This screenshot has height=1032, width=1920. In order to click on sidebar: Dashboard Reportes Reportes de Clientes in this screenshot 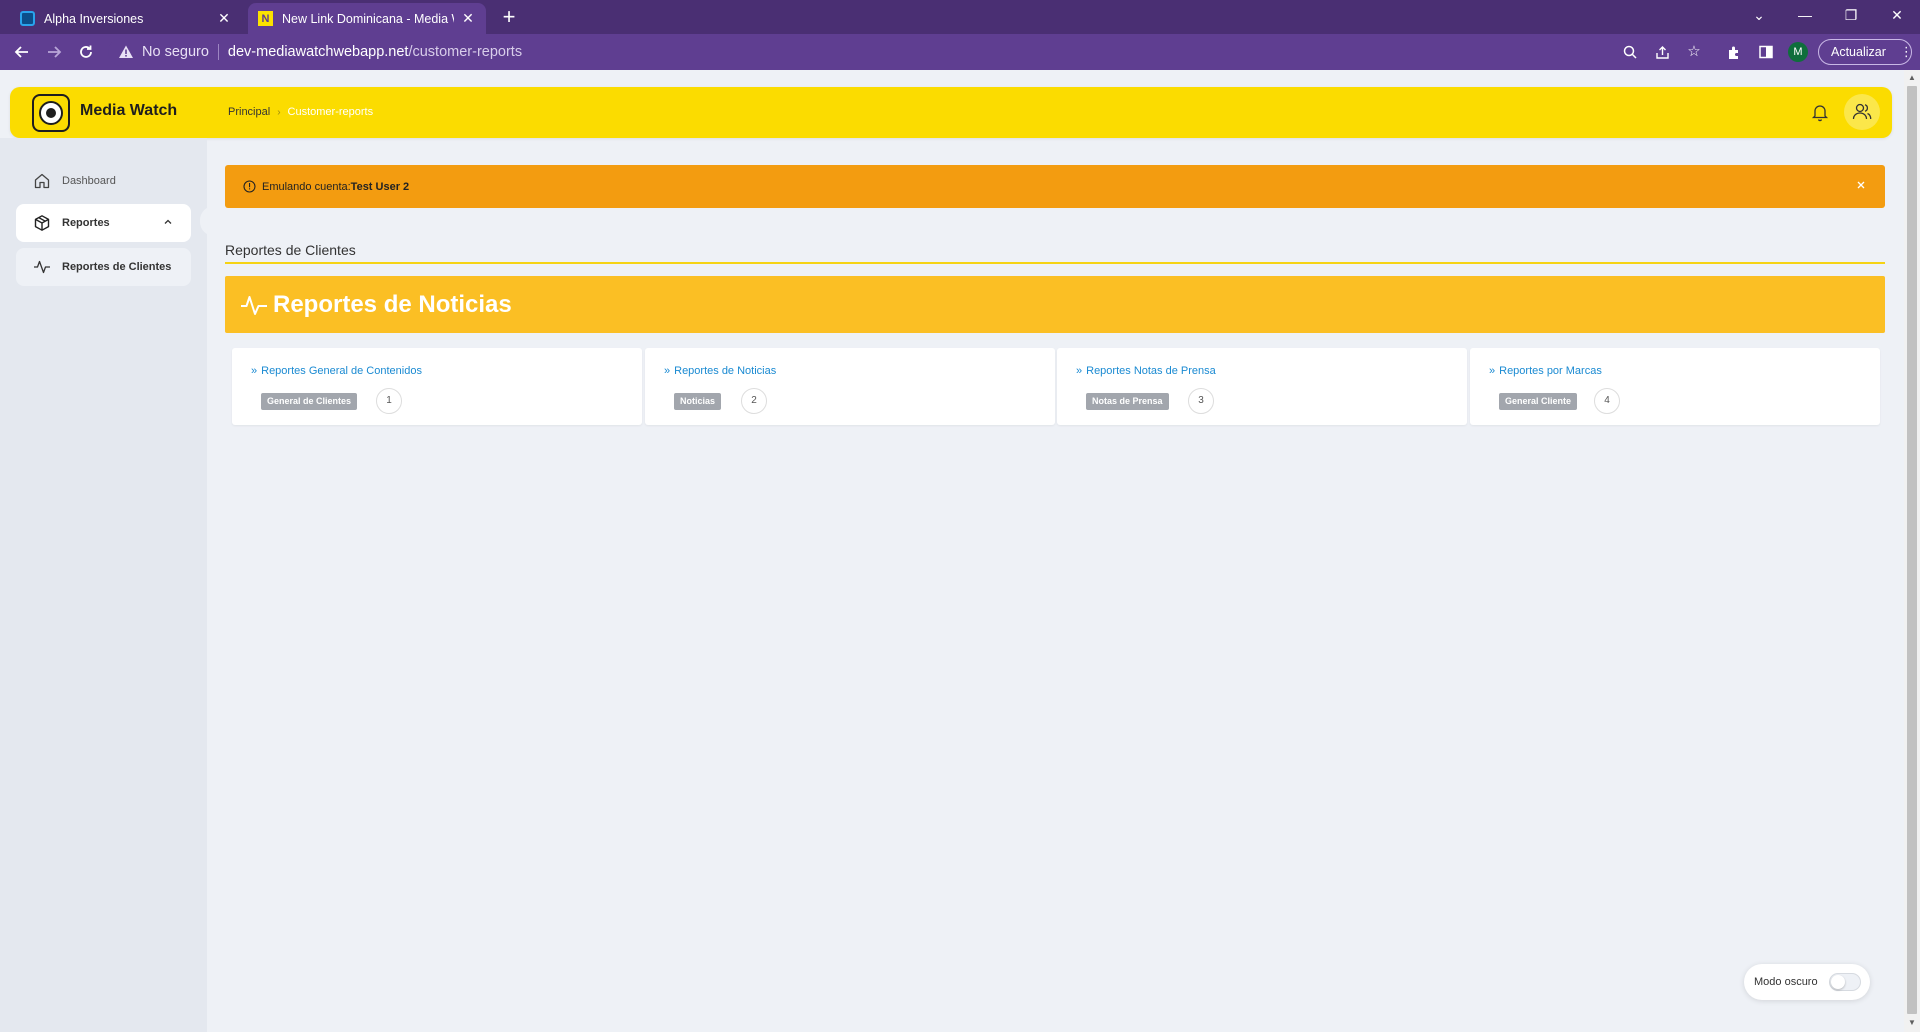, I will do `click(103, 585)`.